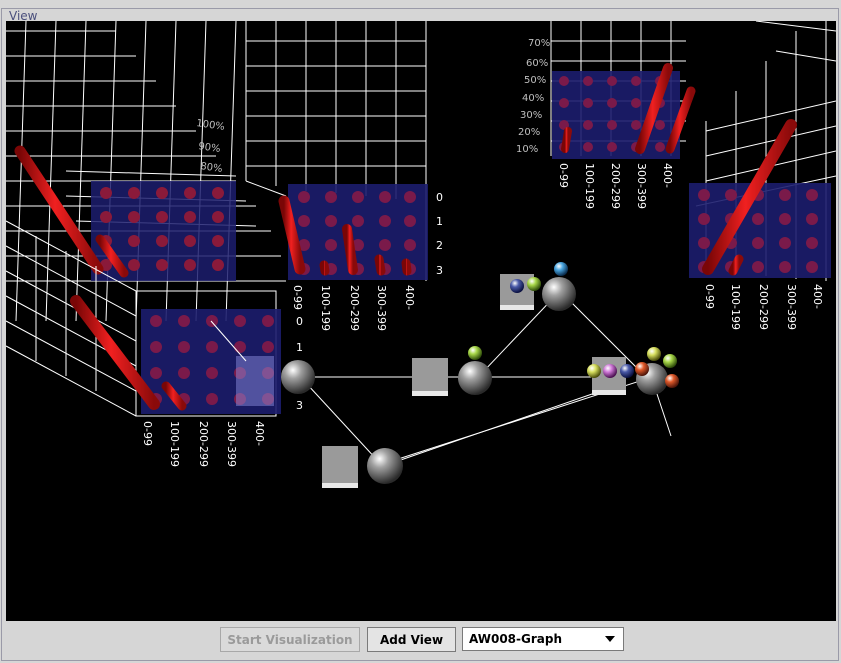  Describe the element at coordinates (211, 146) in the screenshot. I see `grid-a-pct-labels: 100% 90% 80%` at that location.